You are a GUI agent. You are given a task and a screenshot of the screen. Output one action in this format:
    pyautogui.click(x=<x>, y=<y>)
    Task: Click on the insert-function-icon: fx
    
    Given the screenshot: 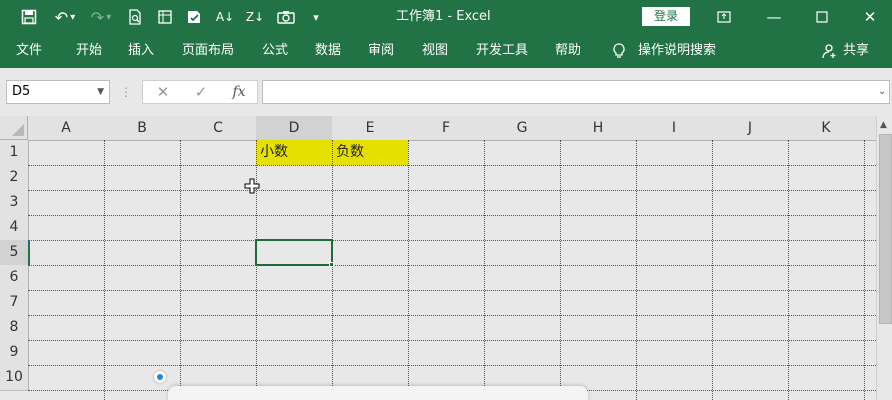 What is the action you would take?
    pyautogui.click(x=239, y=92)
    